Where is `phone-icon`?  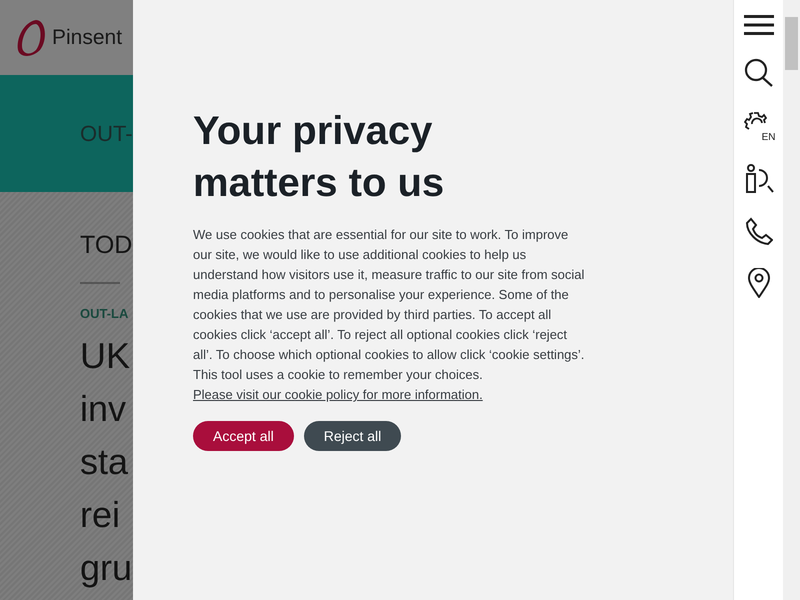 phone-icon is located at coordinates (758, 231).